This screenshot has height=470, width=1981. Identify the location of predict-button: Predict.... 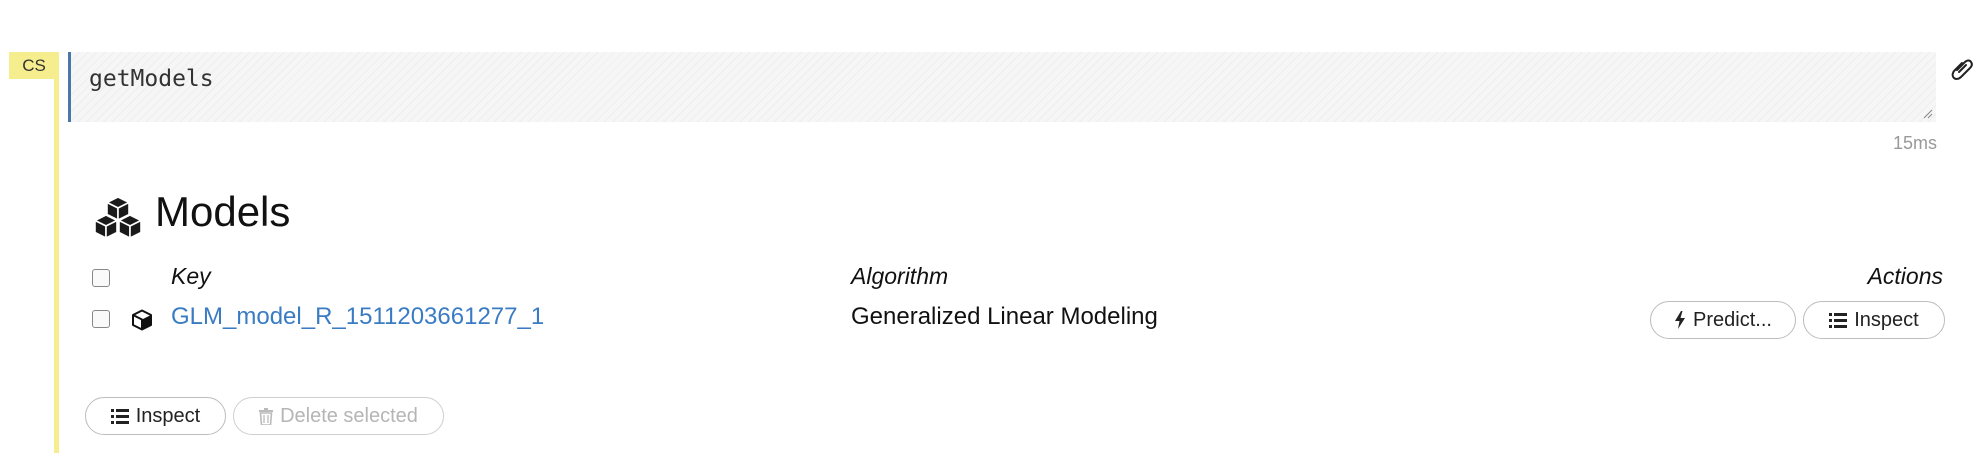
(1723, 320).